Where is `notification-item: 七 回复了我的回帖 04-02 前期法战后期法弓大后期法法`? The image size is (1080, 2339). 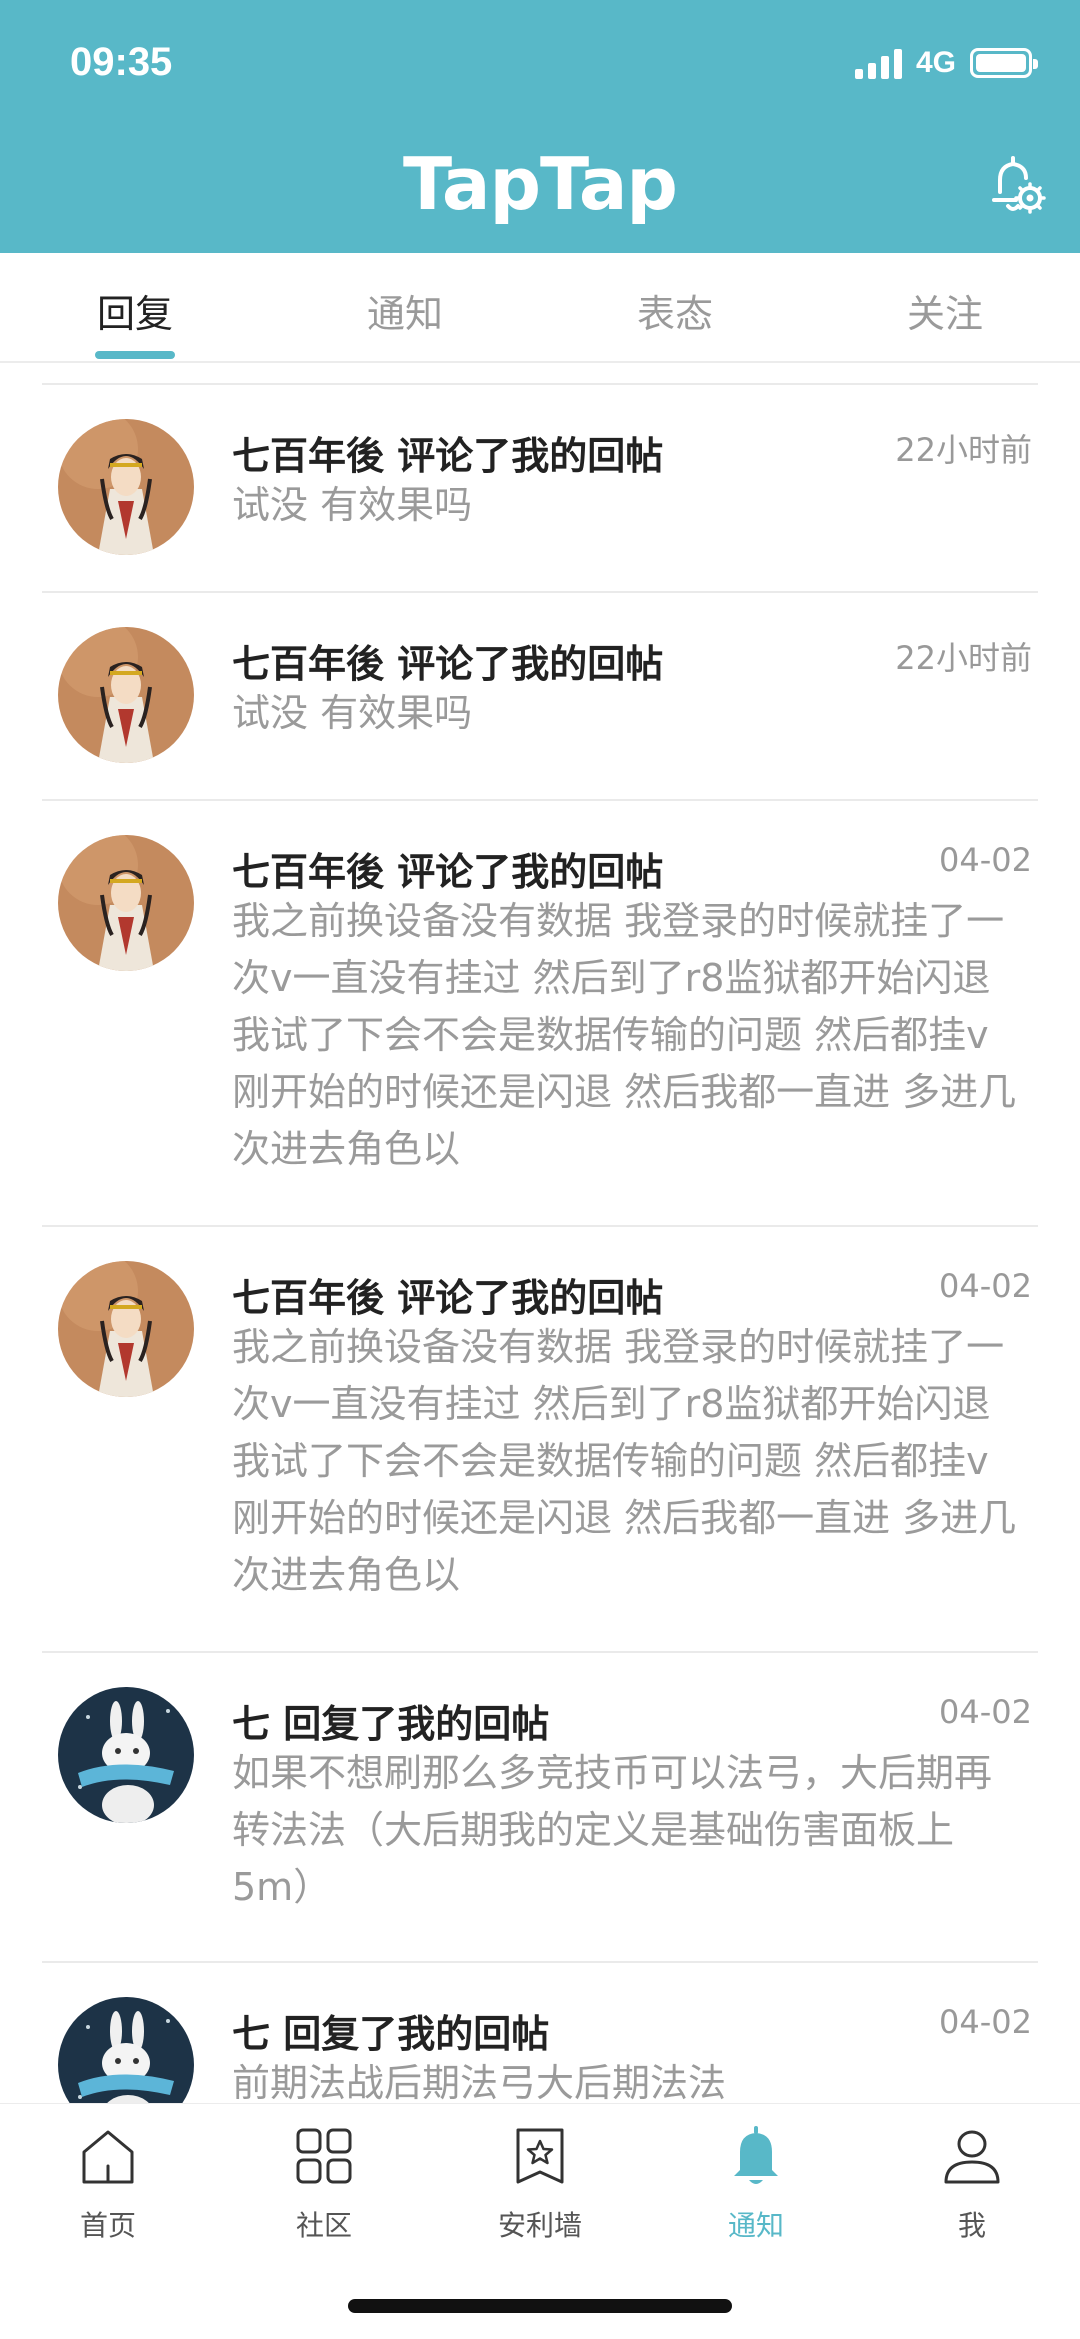 notification-item: 七 回复了我的回帖 04-02 前期法战后期法弓大后期法法 is located at coordinates (540, 2032).